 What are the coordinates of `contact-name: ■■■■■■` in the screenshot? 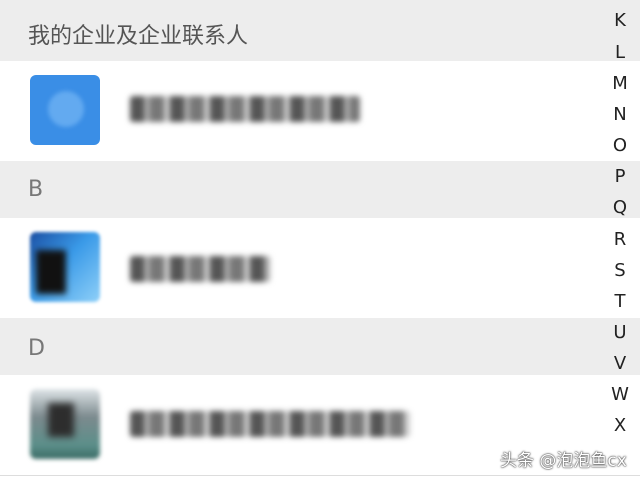 It's located at (200, 269).